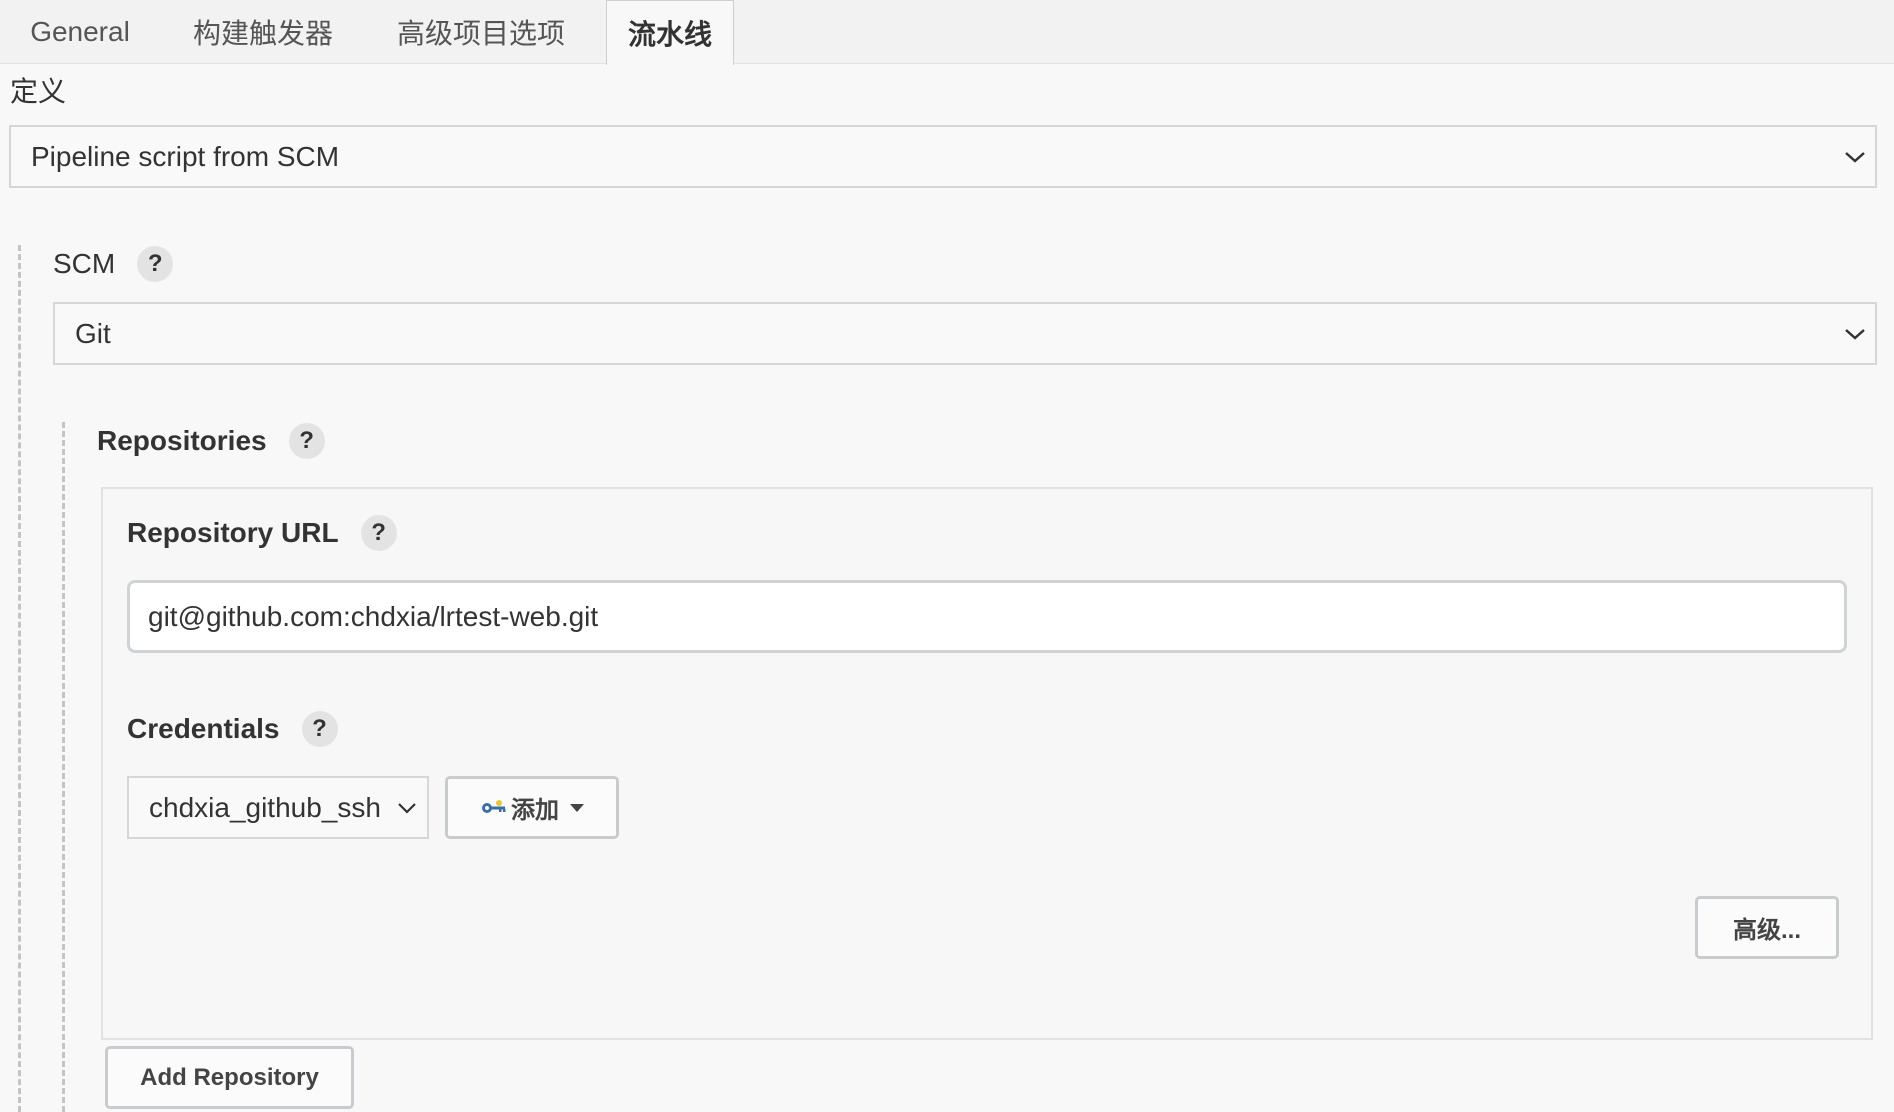 The width and height of the screenshot is (1894, 1112). I want to click on repository-url-help-icon: ?, so click(378, 533).